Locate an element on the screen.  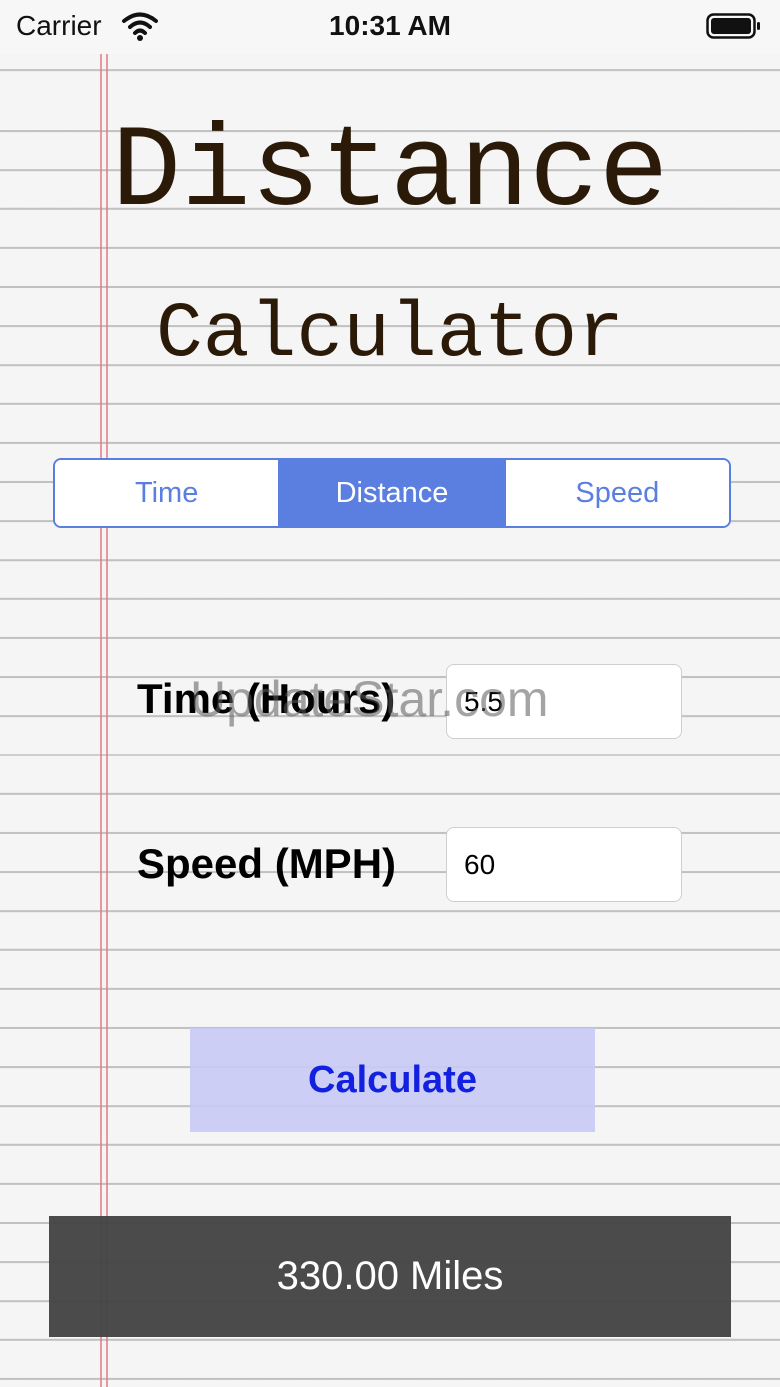
result-display: 330.00 Miles is located at coordinates (390, 1276).